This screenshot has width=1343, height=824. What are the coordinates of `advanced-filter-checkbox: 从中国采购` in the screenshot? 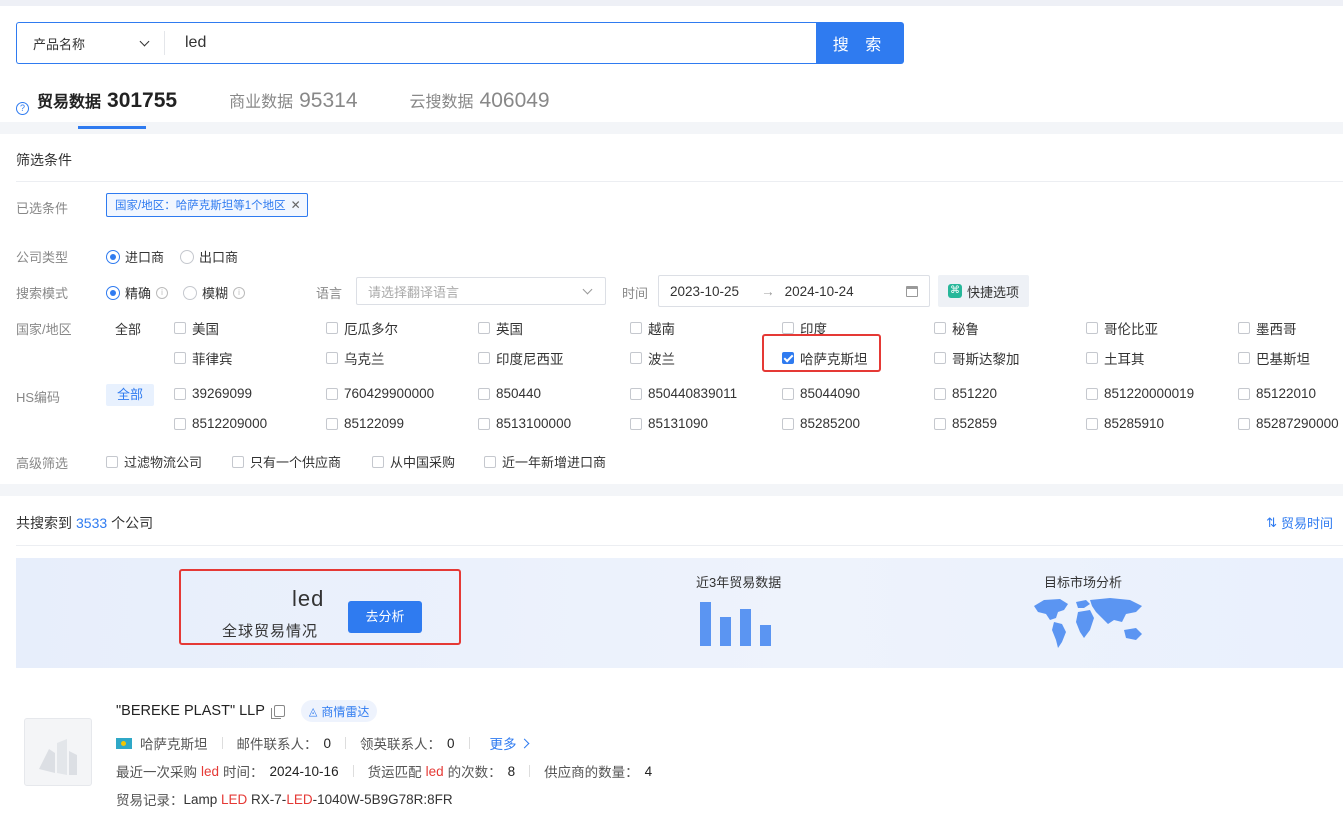 It's located at (413, 461).